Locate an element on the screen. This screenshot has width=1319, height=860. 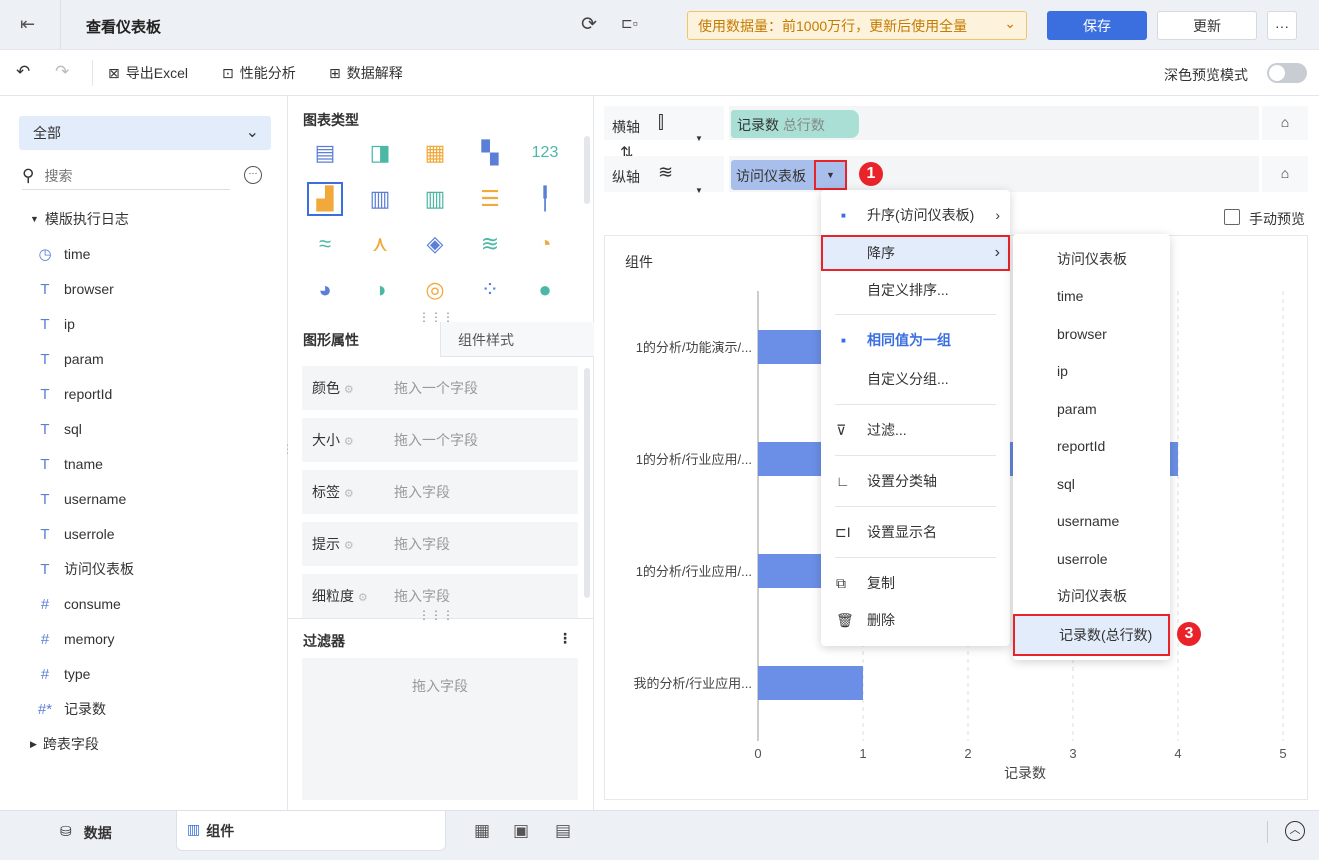
tree-group-cross: ▶ 跨表字段 is located at coordinates (64, 744).